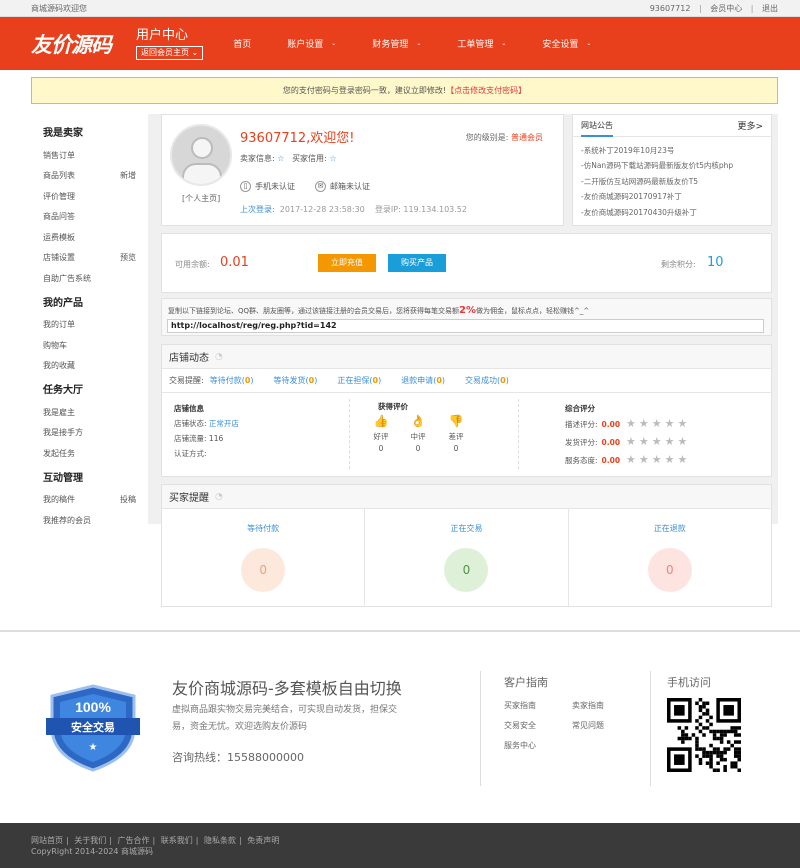 The width and height of the screenshot is (800, 868). What do you see at coordinates (95, 520) in the screenshot?
I see `sidebar-item: 我推荐的会员` at bounding box center [95, 520].